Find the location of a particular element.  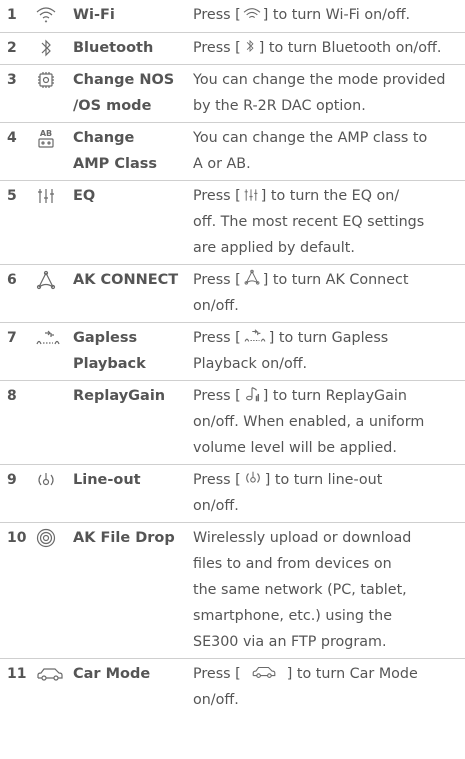

row-number: 4 is located at coordinates (12, 137).